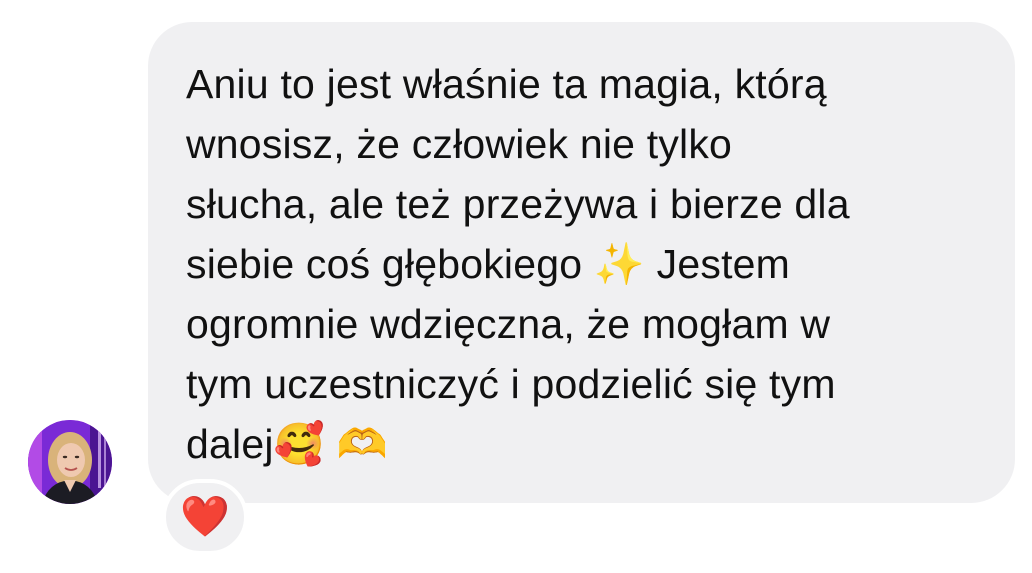 Image resolution: width=1032 pixels, height=573 pixels. Describe the element at coordinates (518, 204) in the screenshot. I see `message-line-3: słucha, ale też przeżywa i bierze dla` at that location.